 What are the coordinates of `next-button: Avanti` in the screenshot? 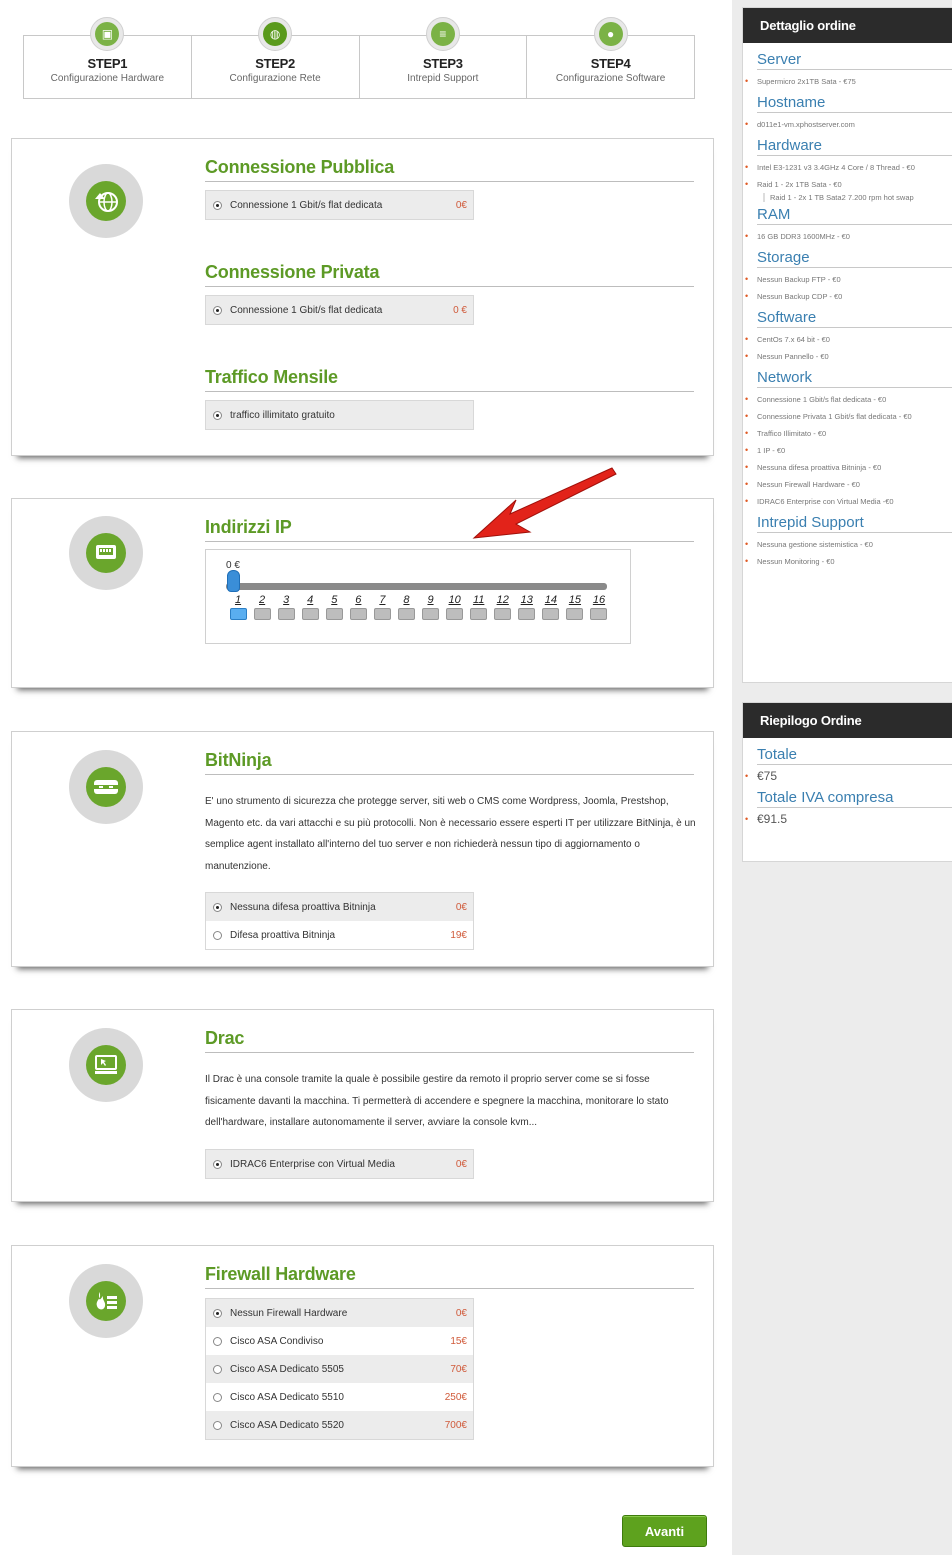 It's located at (664, 1531).